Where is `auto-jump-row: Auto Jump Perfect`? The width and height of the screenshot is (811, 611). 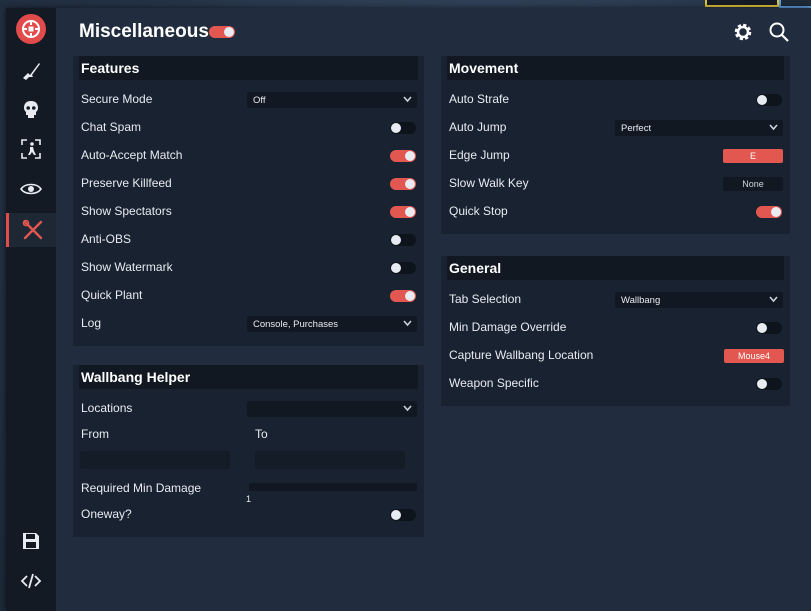 auto-jump-row: Auto Jump Perfect is located at coordinates (616, 128).